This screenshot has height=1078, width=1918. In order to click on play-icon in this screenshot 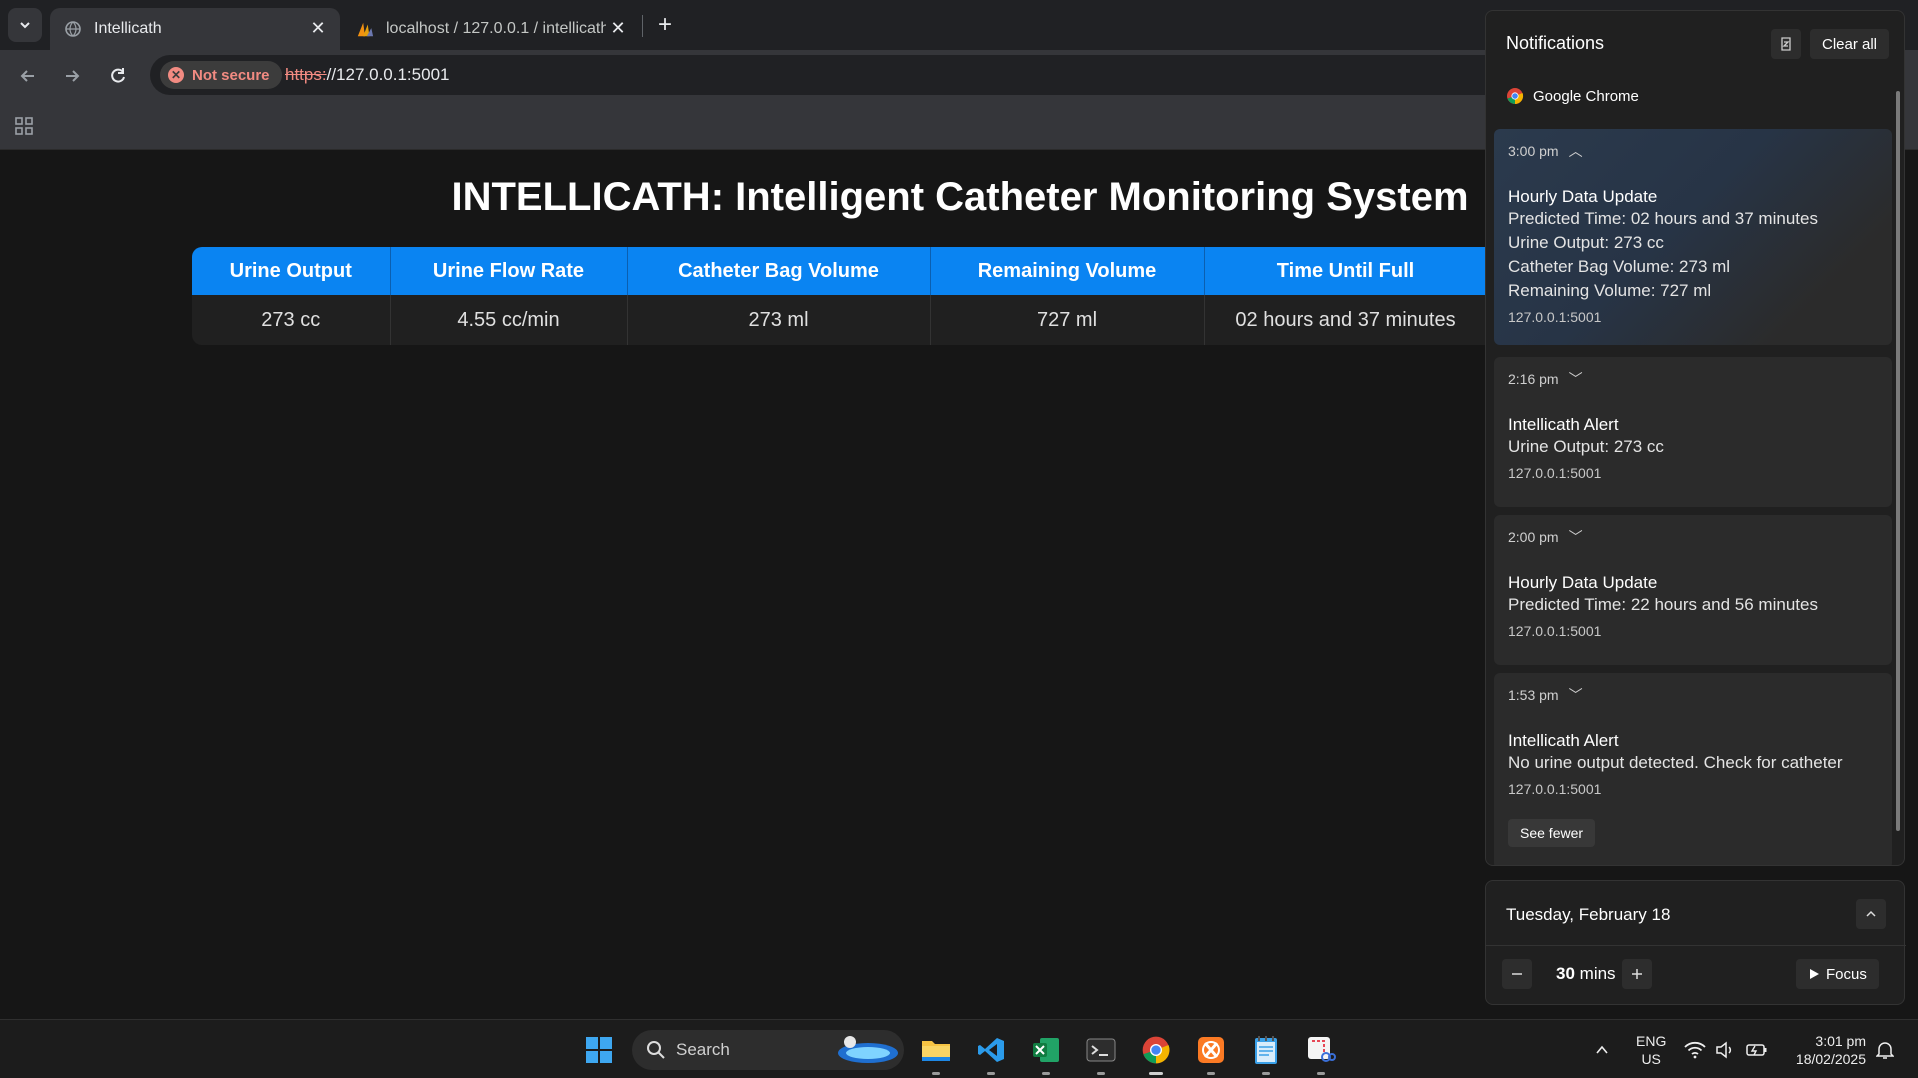, I will do `click(1814, 974)`.